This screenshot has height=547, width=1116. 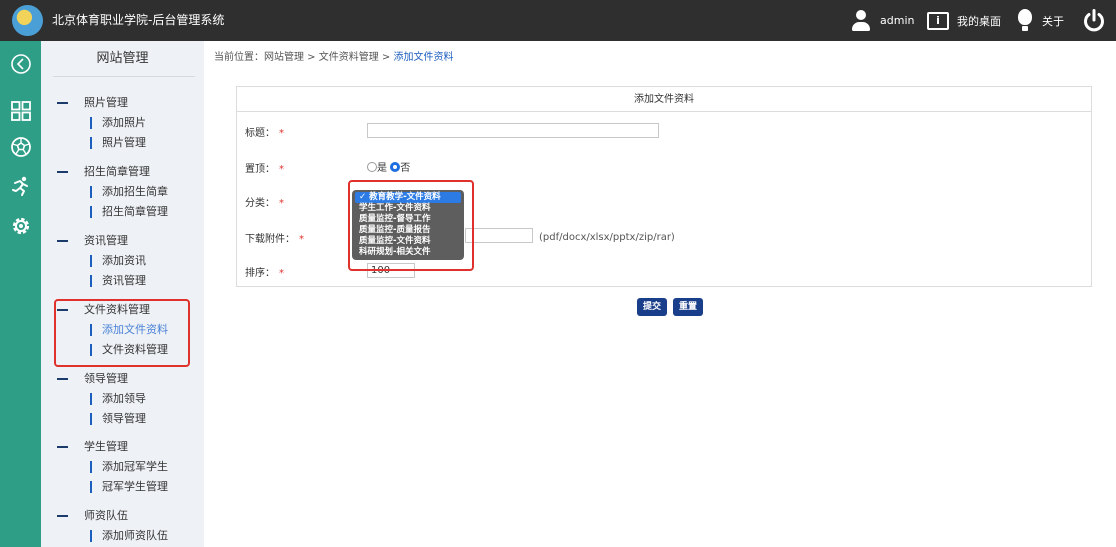 I want to click on icon-rail, so click(x=20, y=294).